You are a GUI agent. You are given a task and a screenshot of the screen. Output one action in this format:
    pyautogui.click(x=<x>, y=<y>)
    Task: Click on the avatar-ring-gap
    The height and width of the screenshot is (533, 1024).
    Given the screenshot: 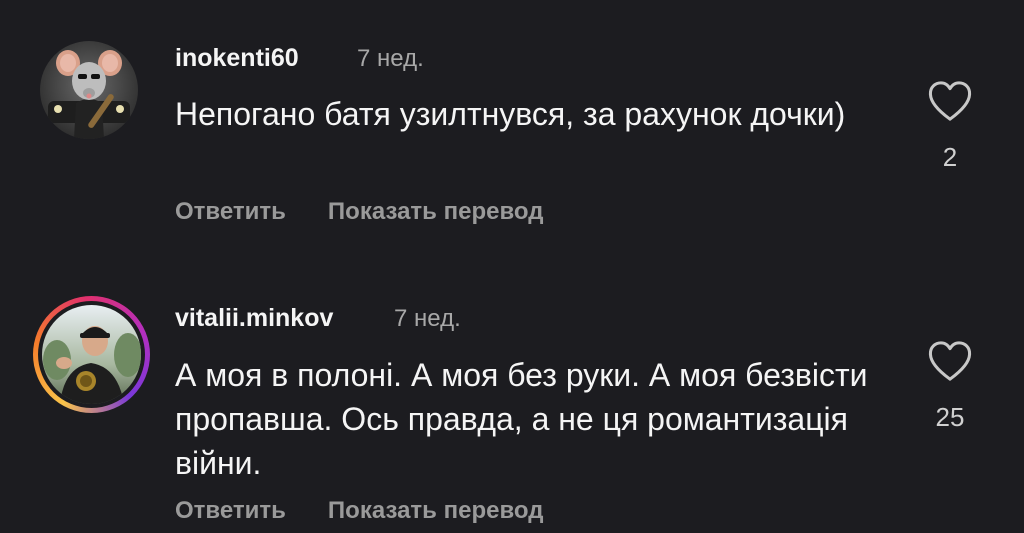 What is the action you would take?
    pyautogui.click(x=91, y=354)
    